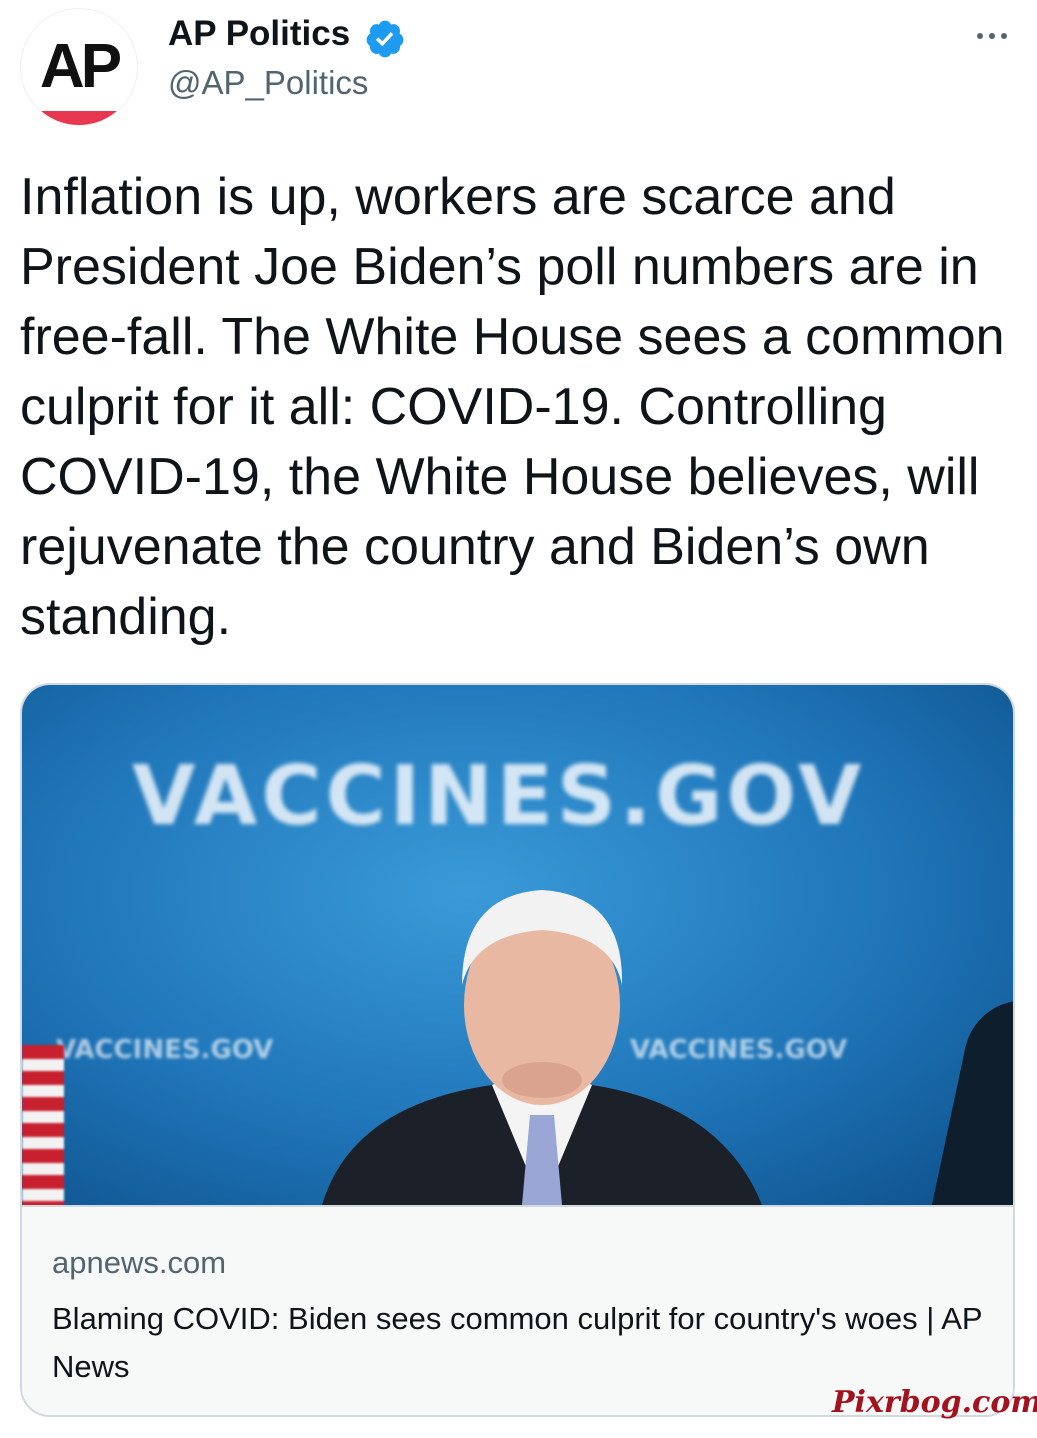 This screenshot has width=1037, height=1438. I want to click on card-domain: apnews.com, so click(139, 1262).